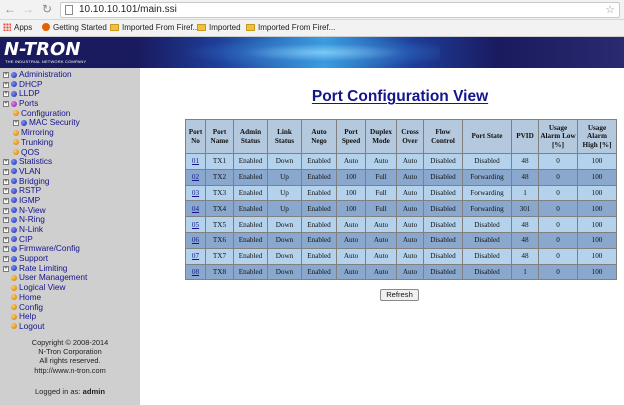 The width and height of the screenshot is (624, 405). I want to click on port-link: 08, so click(195, 272).